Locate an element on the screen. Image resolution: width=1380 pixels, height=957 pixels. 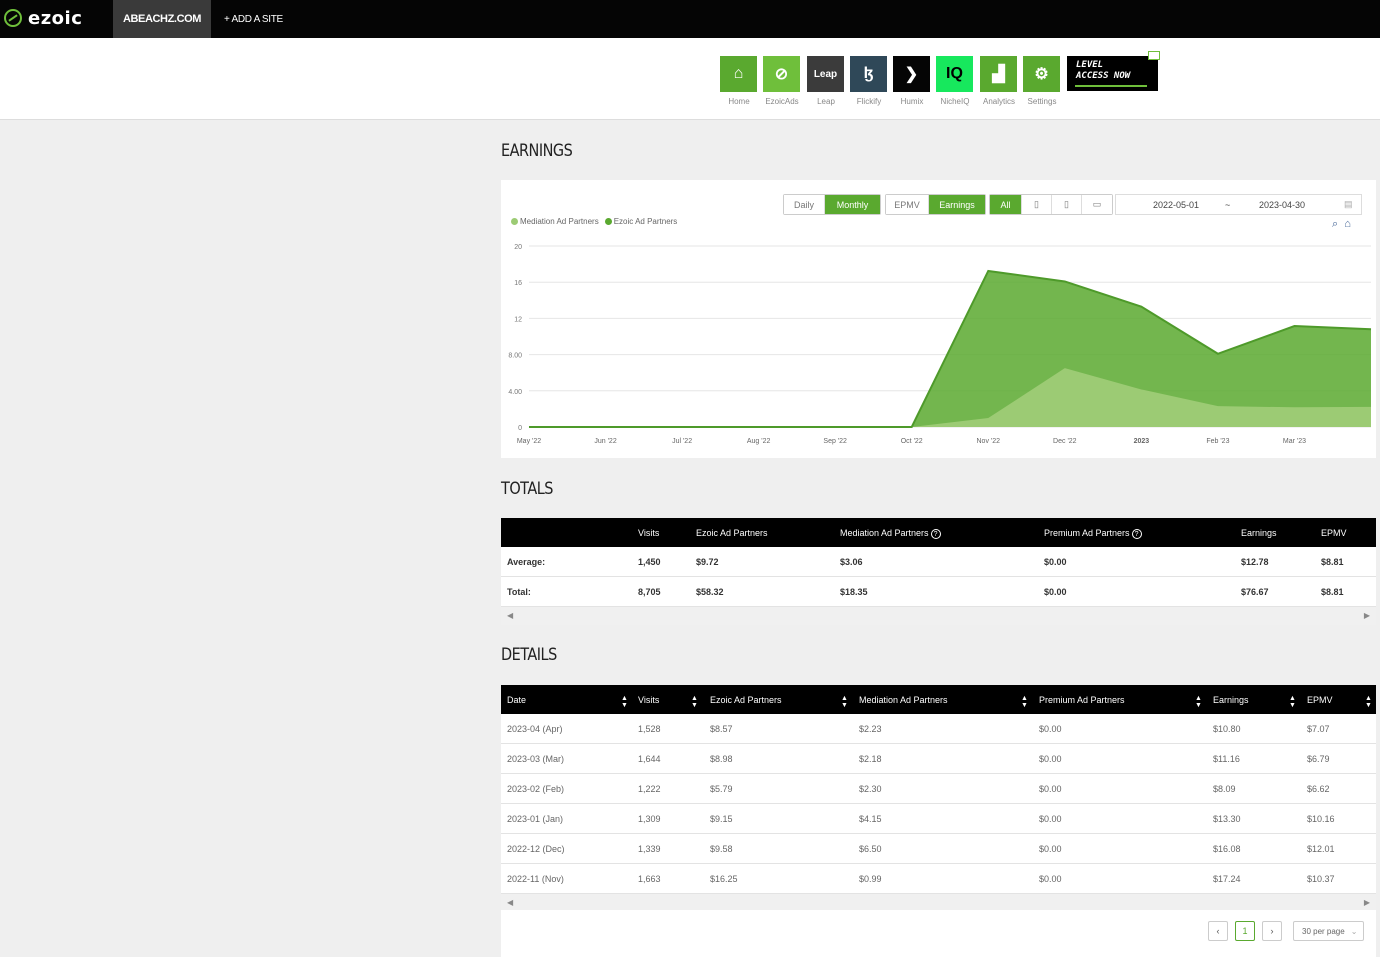
table-cell: $9.58 is located at coordinates (721, 849).